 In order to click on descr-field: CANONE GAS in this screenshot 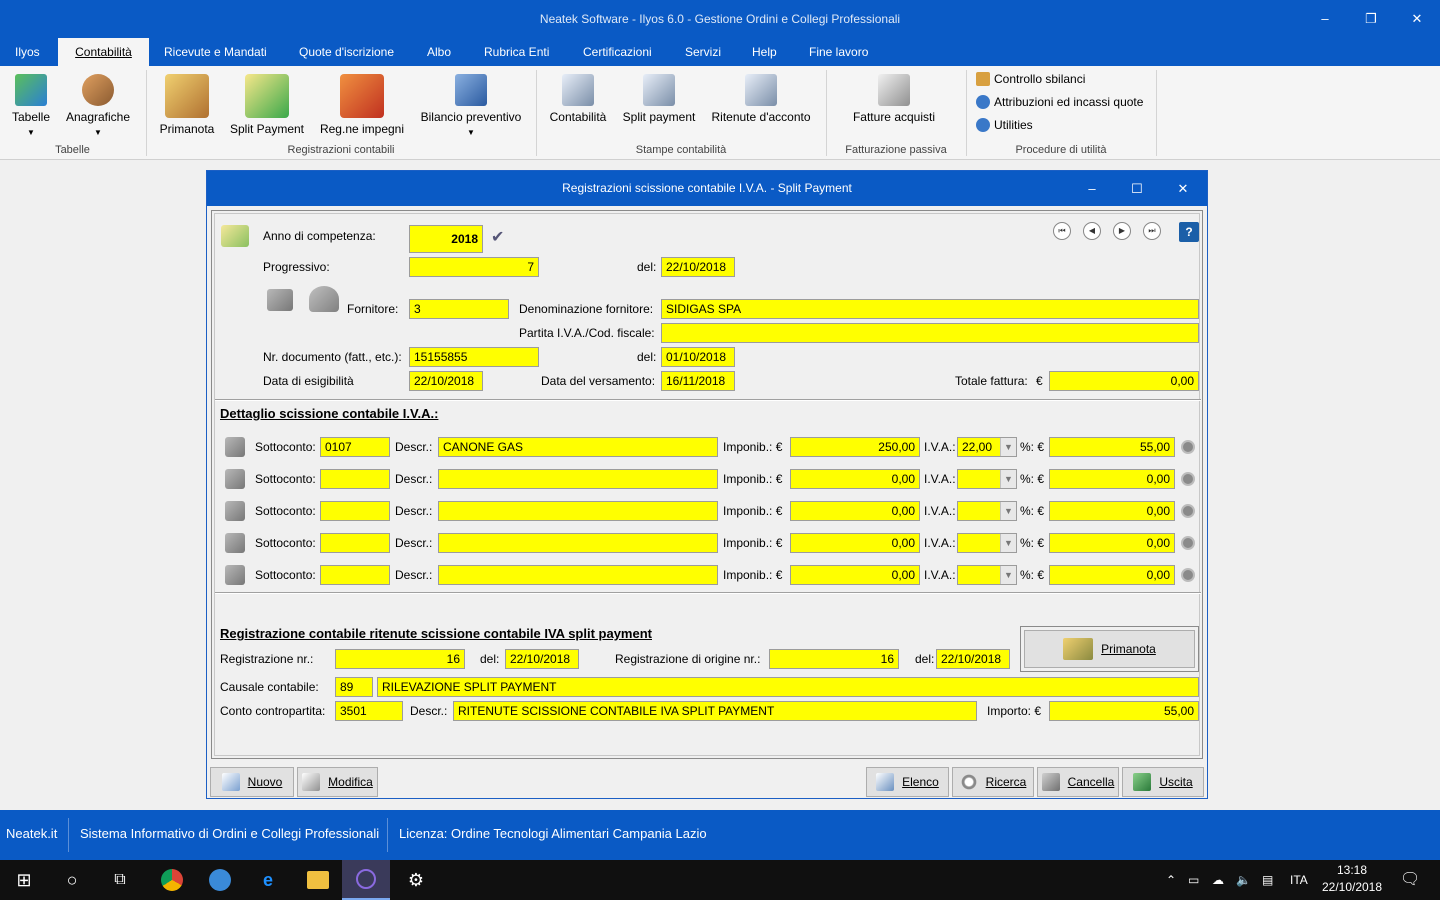, I will do `click(578, 447)`.